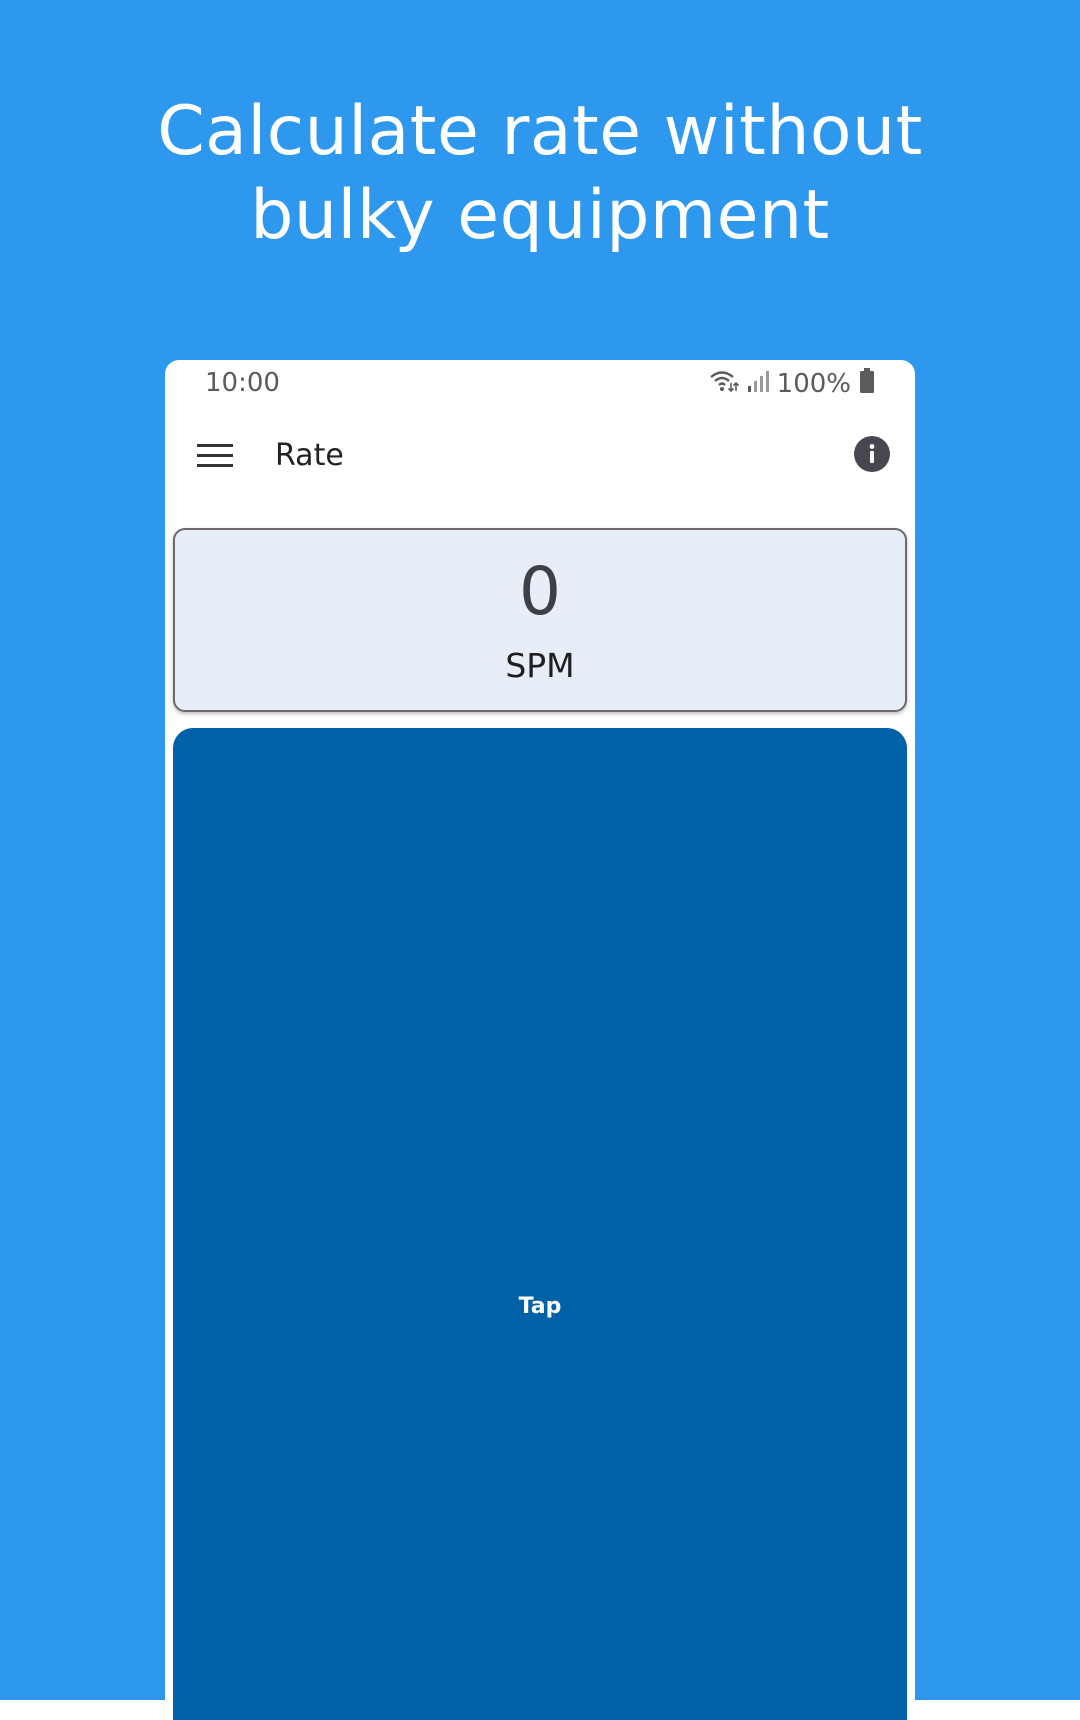  I want to click on app-bar: Rate, so click(540, 463).